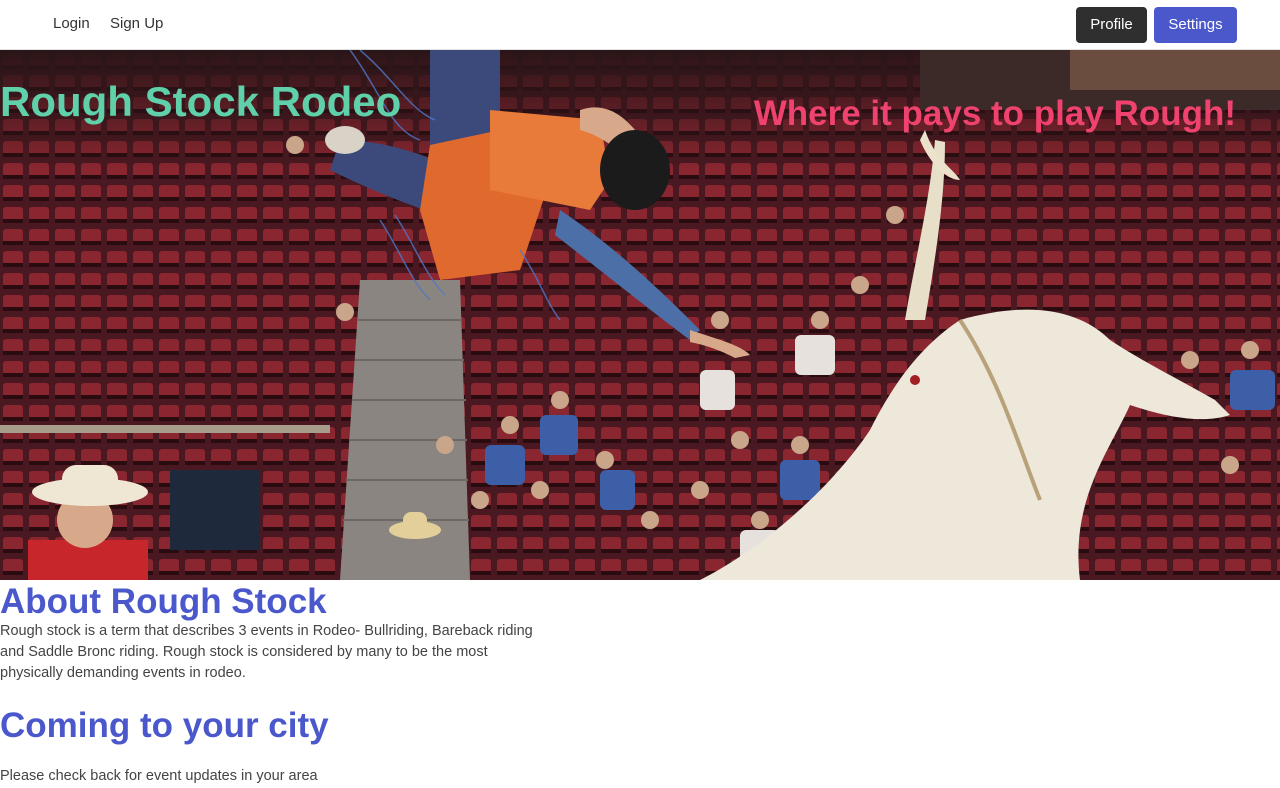  What do you see at coordinates (1111, 25) in the screenshot?
I see `profile-button: Profile` at bounding box center [1111, 25].